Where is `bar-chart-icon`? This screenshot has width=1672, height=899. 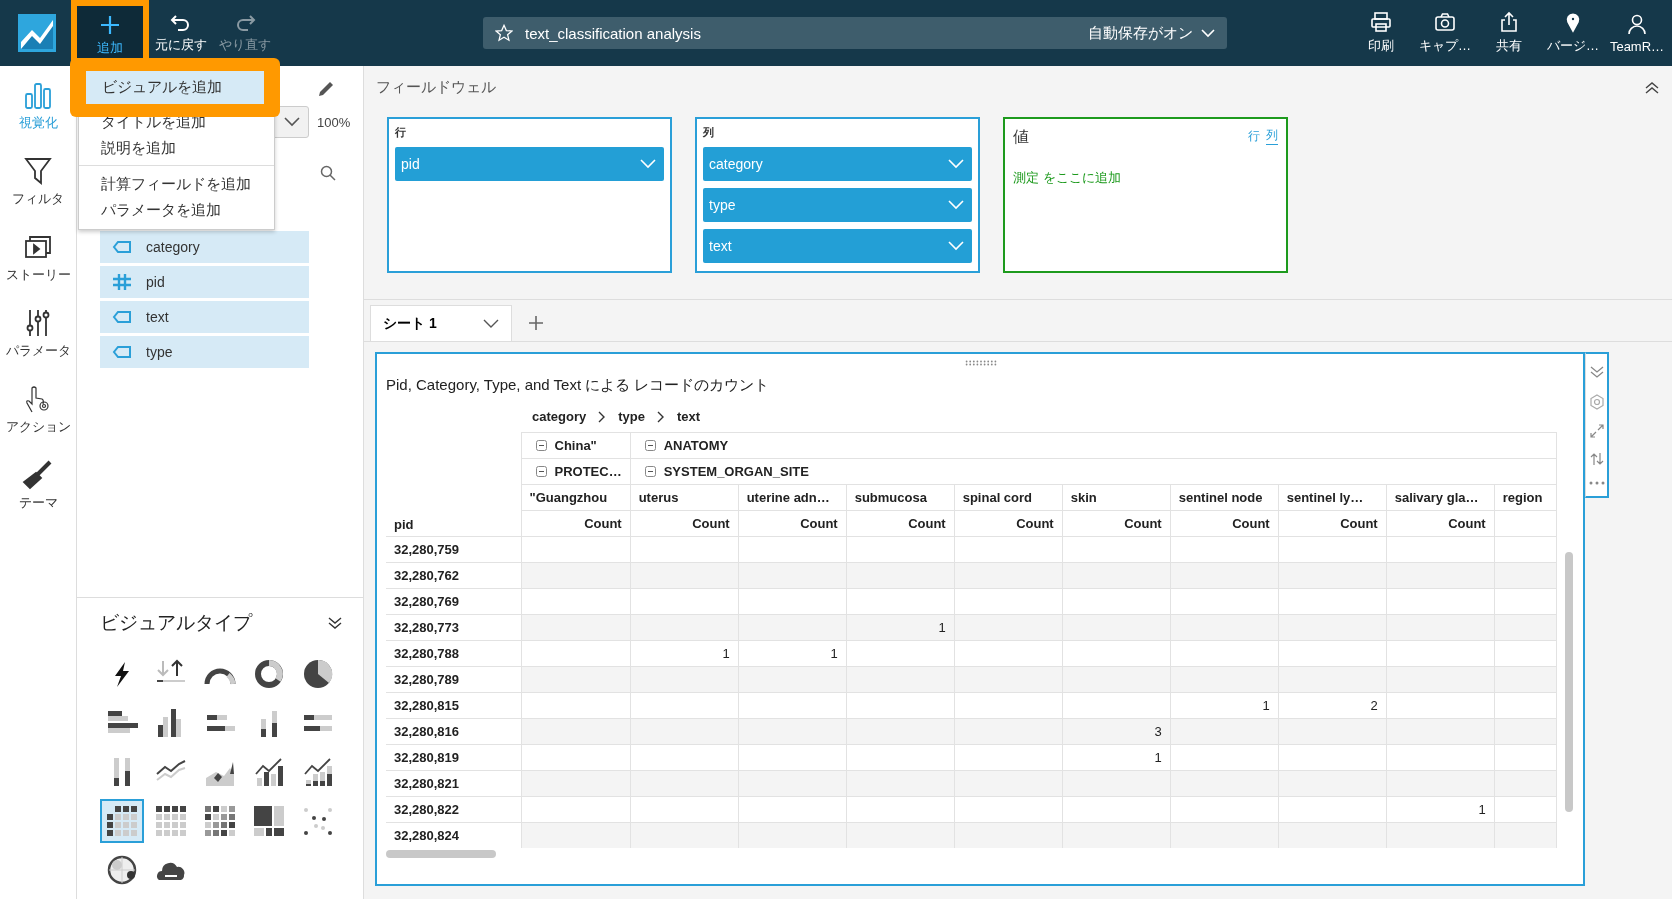
bar-chart-icon is located at coordinates (38, 95).